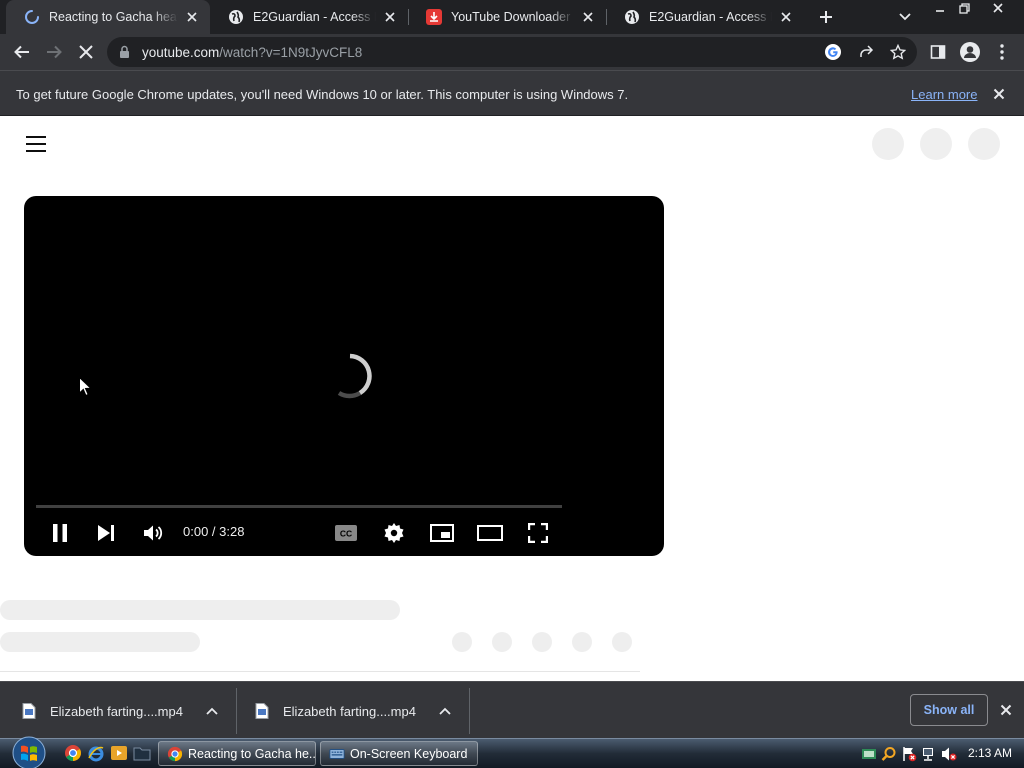  Describe the element at coordinates (434, 17) in the screenshot. I see `download-icon` at that location.